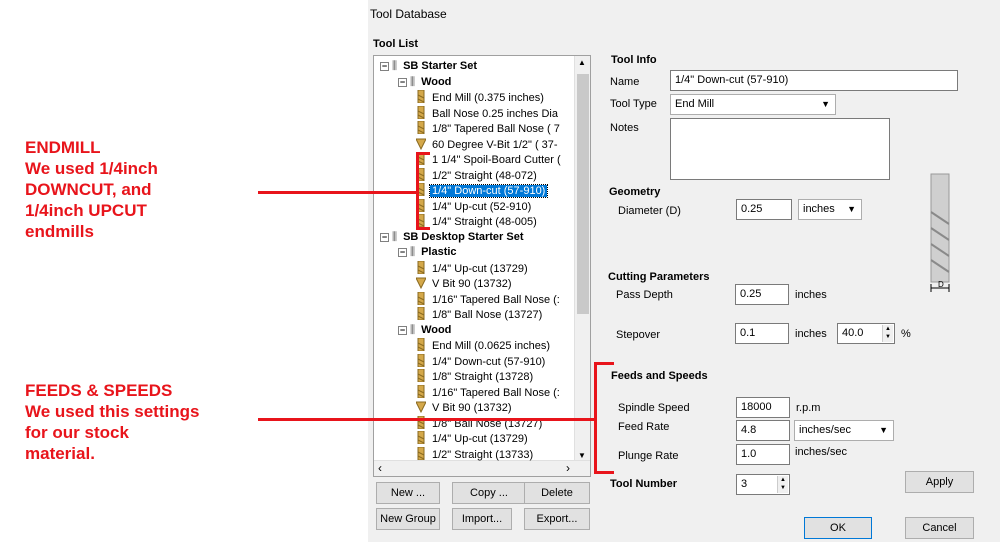  Describe the element at coordinates (814, 80) in the screenshot. I see `name-field: 1/4" Down-cut (57-910)` at that location.